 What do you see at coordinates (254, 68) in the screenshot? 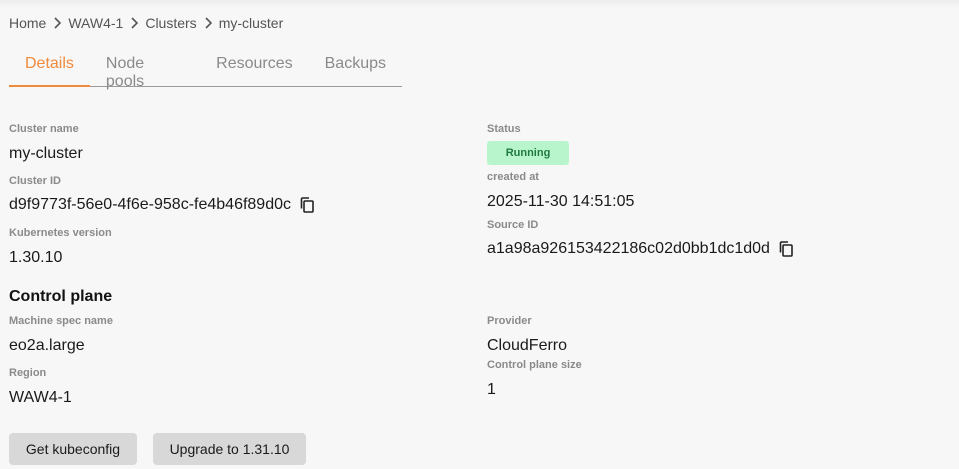
I see `tab-resources: Resources` at bounding box center [254, 68].